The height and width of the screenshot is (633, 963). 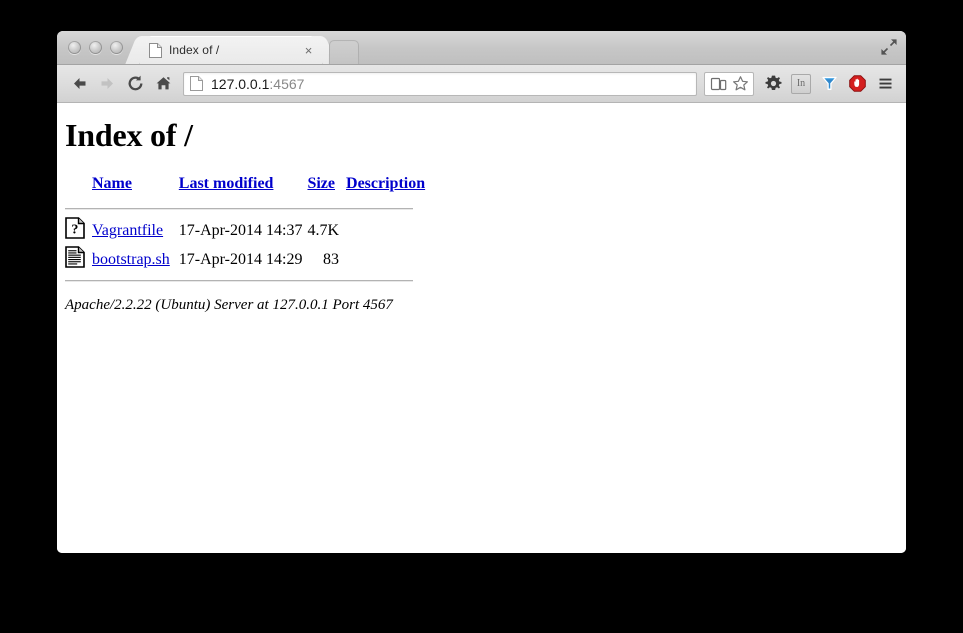 I want to click on tab-index-of: Index of / ×, so click(x=231, y=50).